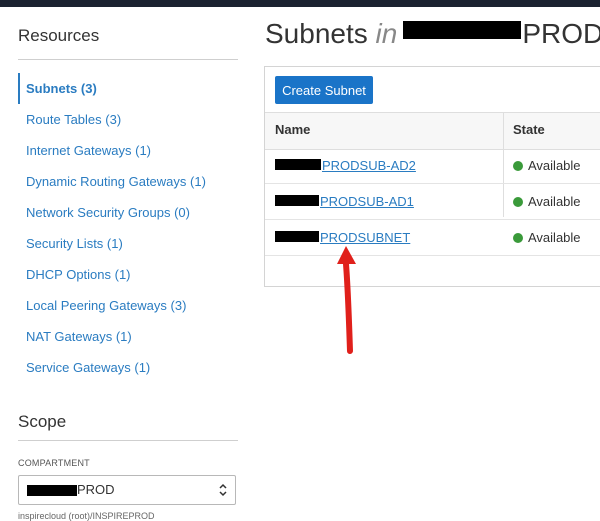  Describe the element at coordinates (54, 463) in the screenshot. I see `compartment-label: COMPARTMENT` at that location.